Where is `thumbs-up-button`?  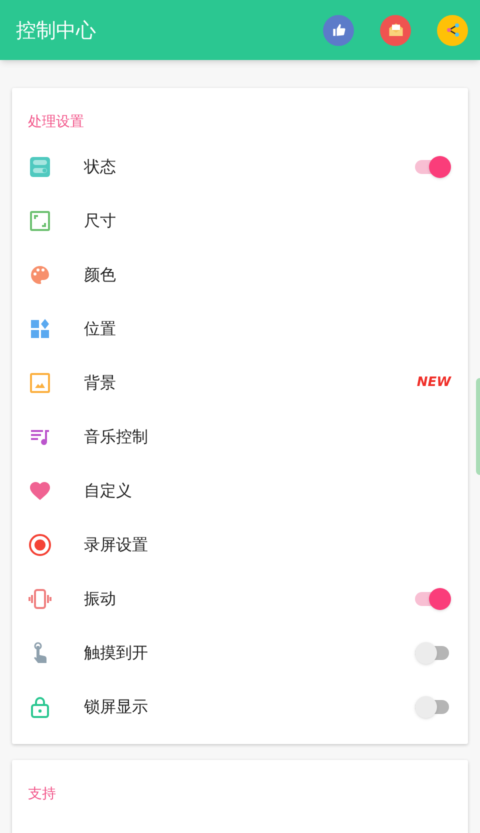
thumbs-up-button is located at coordinates (338, 30).